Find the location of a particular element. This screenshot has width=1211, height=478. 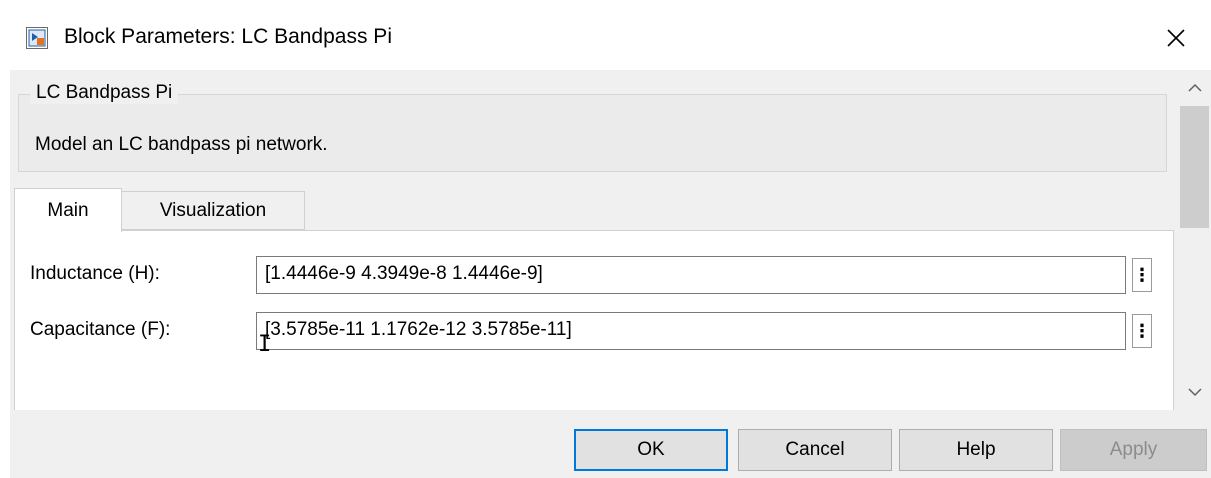

scroll-down-button is located at coordinates (1194, 392).